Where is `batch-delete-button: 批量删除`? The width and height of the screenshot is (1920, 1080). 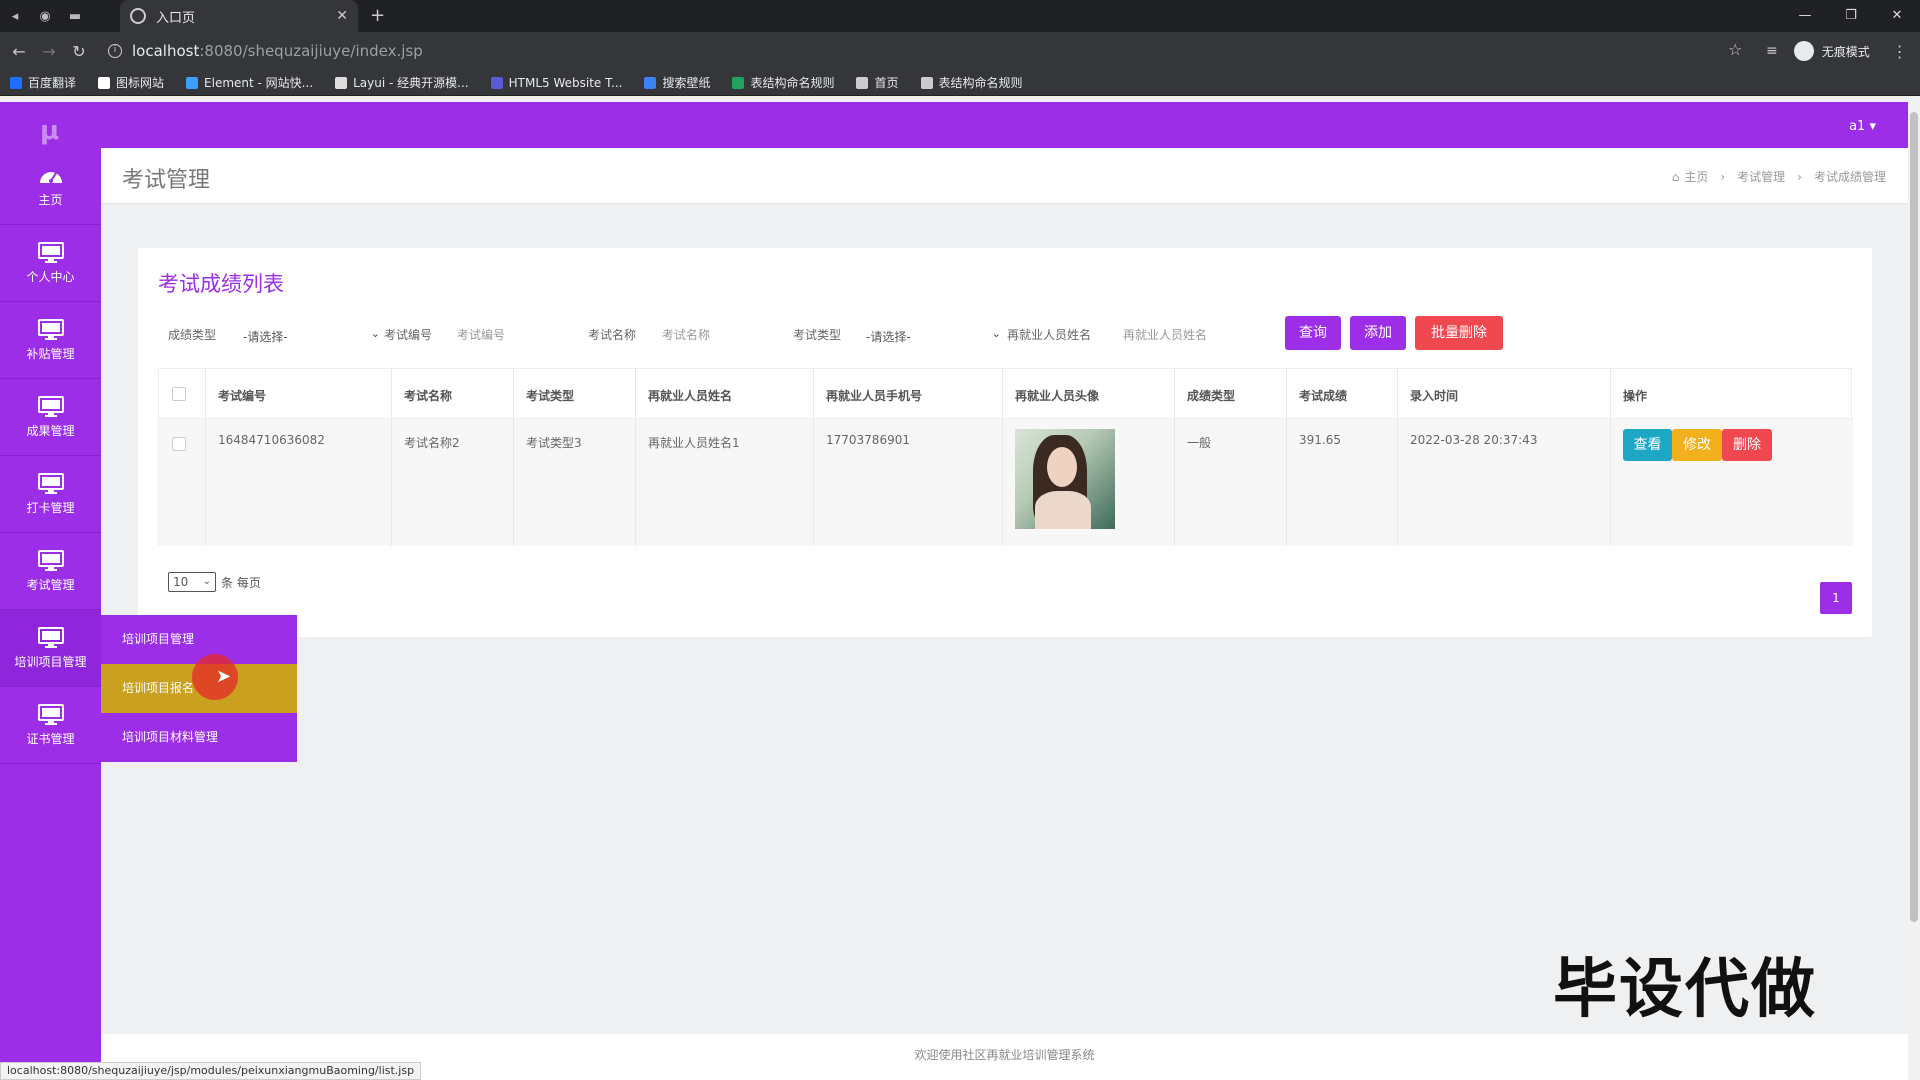
batch-delete-button: 批量删除 is located at coordinates (1459, 333).